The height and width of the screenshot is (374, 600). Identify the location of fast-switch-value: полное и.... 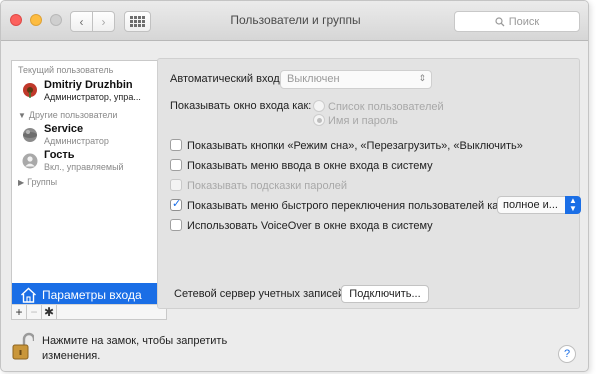
(530, 205).